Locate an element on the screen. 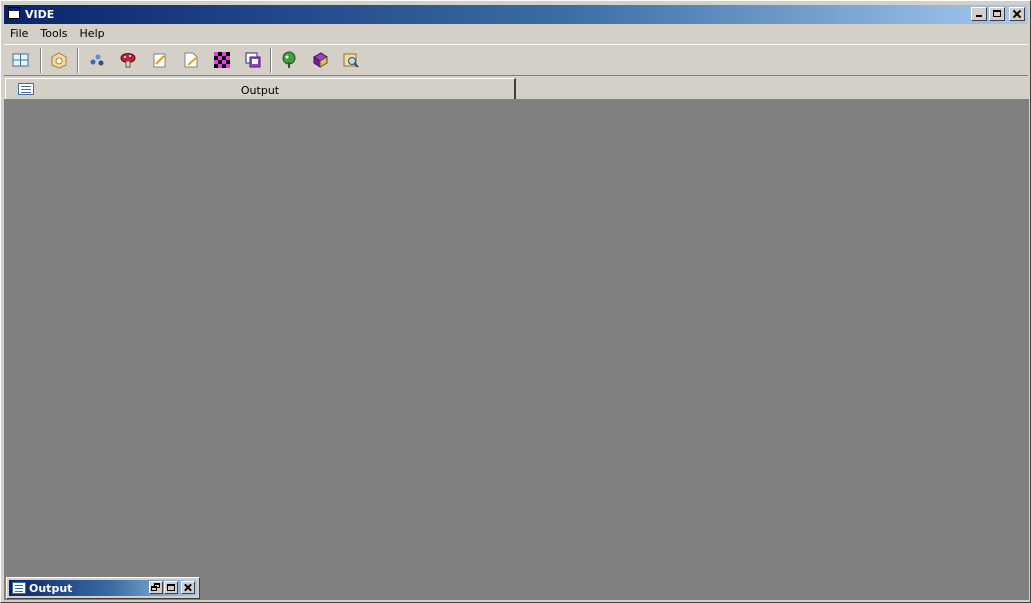 This screenshot has height=603, width=1031. minimized-window-controls is located at coordinates (172, 587).